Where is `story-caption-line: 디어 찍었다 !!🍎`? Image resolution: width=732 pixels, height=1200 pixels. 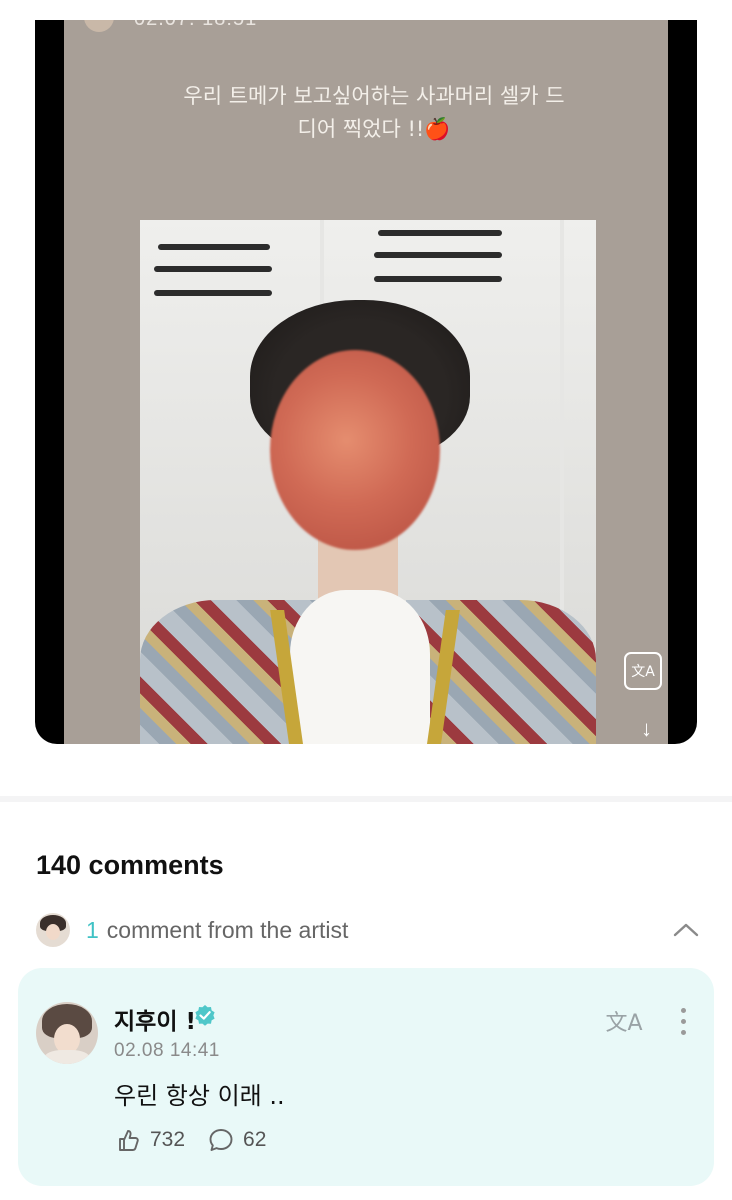
story-caption-line: 디어 찍었다 !!🍎 is located at coordinates (374, 129).